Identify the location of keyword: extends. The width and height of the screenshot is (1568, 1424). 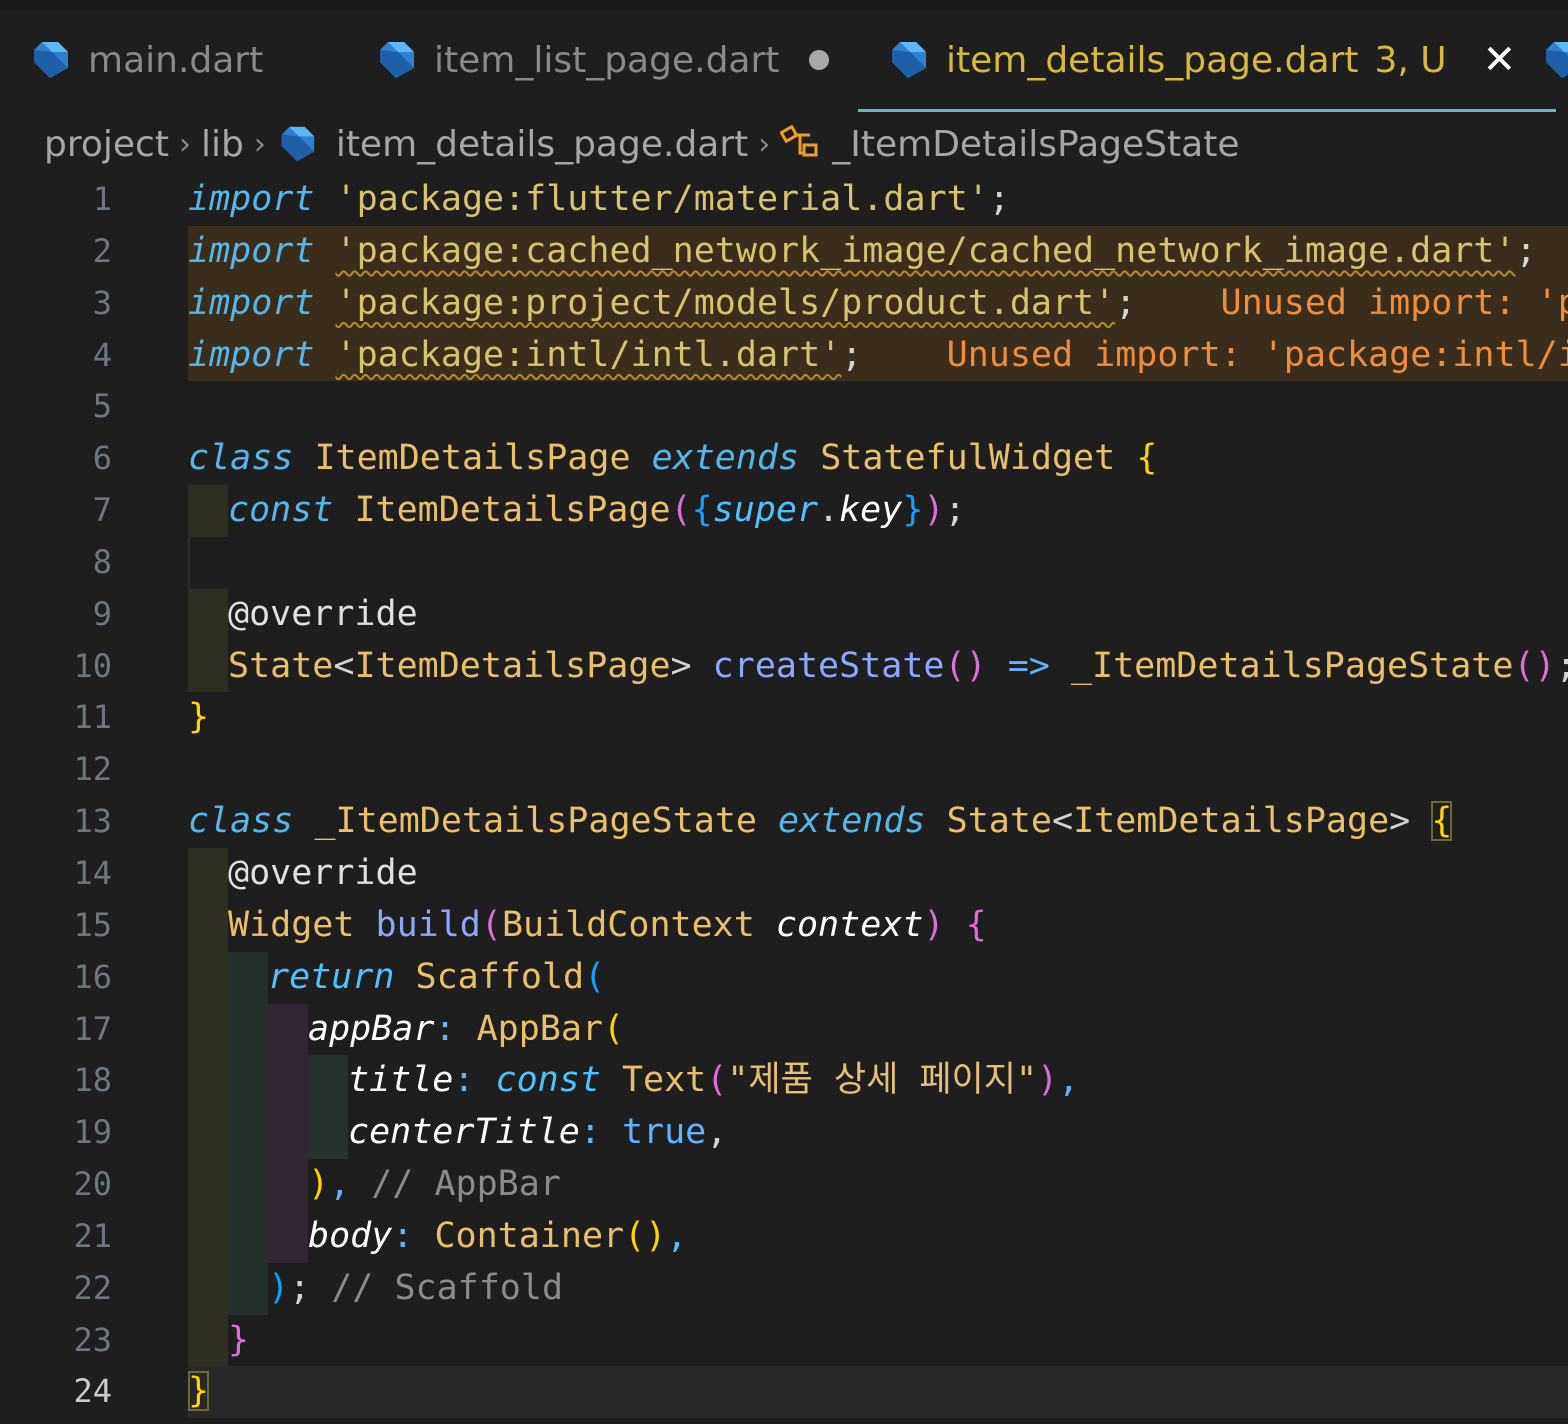
(852, 821).